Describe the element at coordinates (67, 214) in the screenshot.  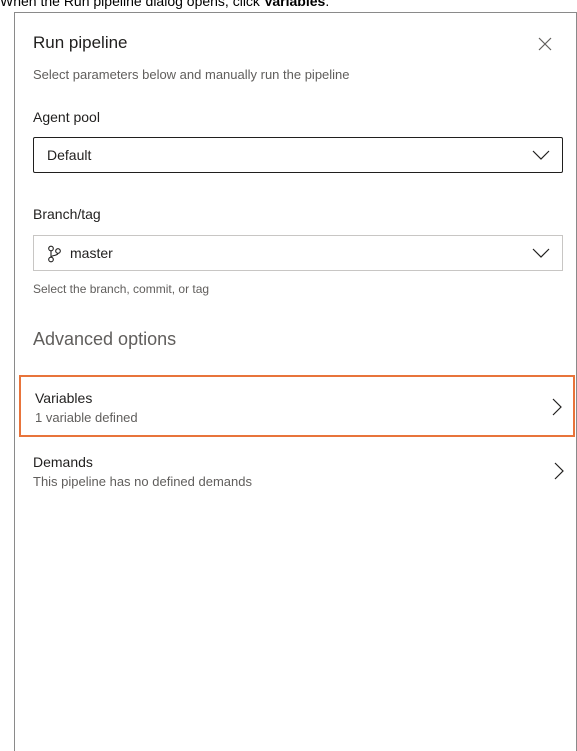
I see `branch-label: Branch/tag` at that location.